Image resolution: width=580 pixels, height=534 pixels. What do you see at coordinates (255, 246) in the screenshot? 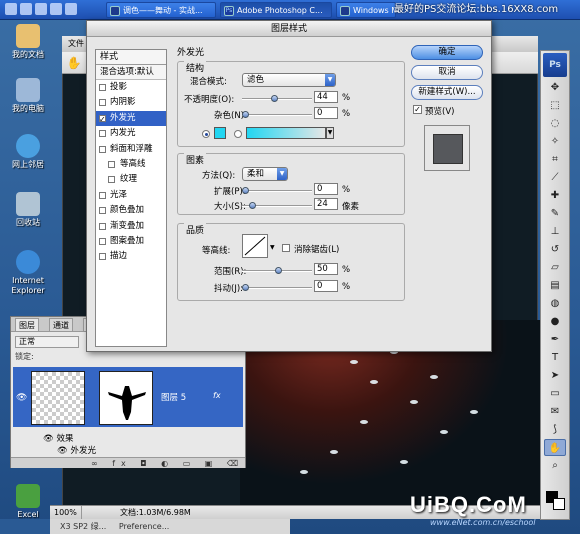
I see `contour-picker` at bounding box center [255, 246].